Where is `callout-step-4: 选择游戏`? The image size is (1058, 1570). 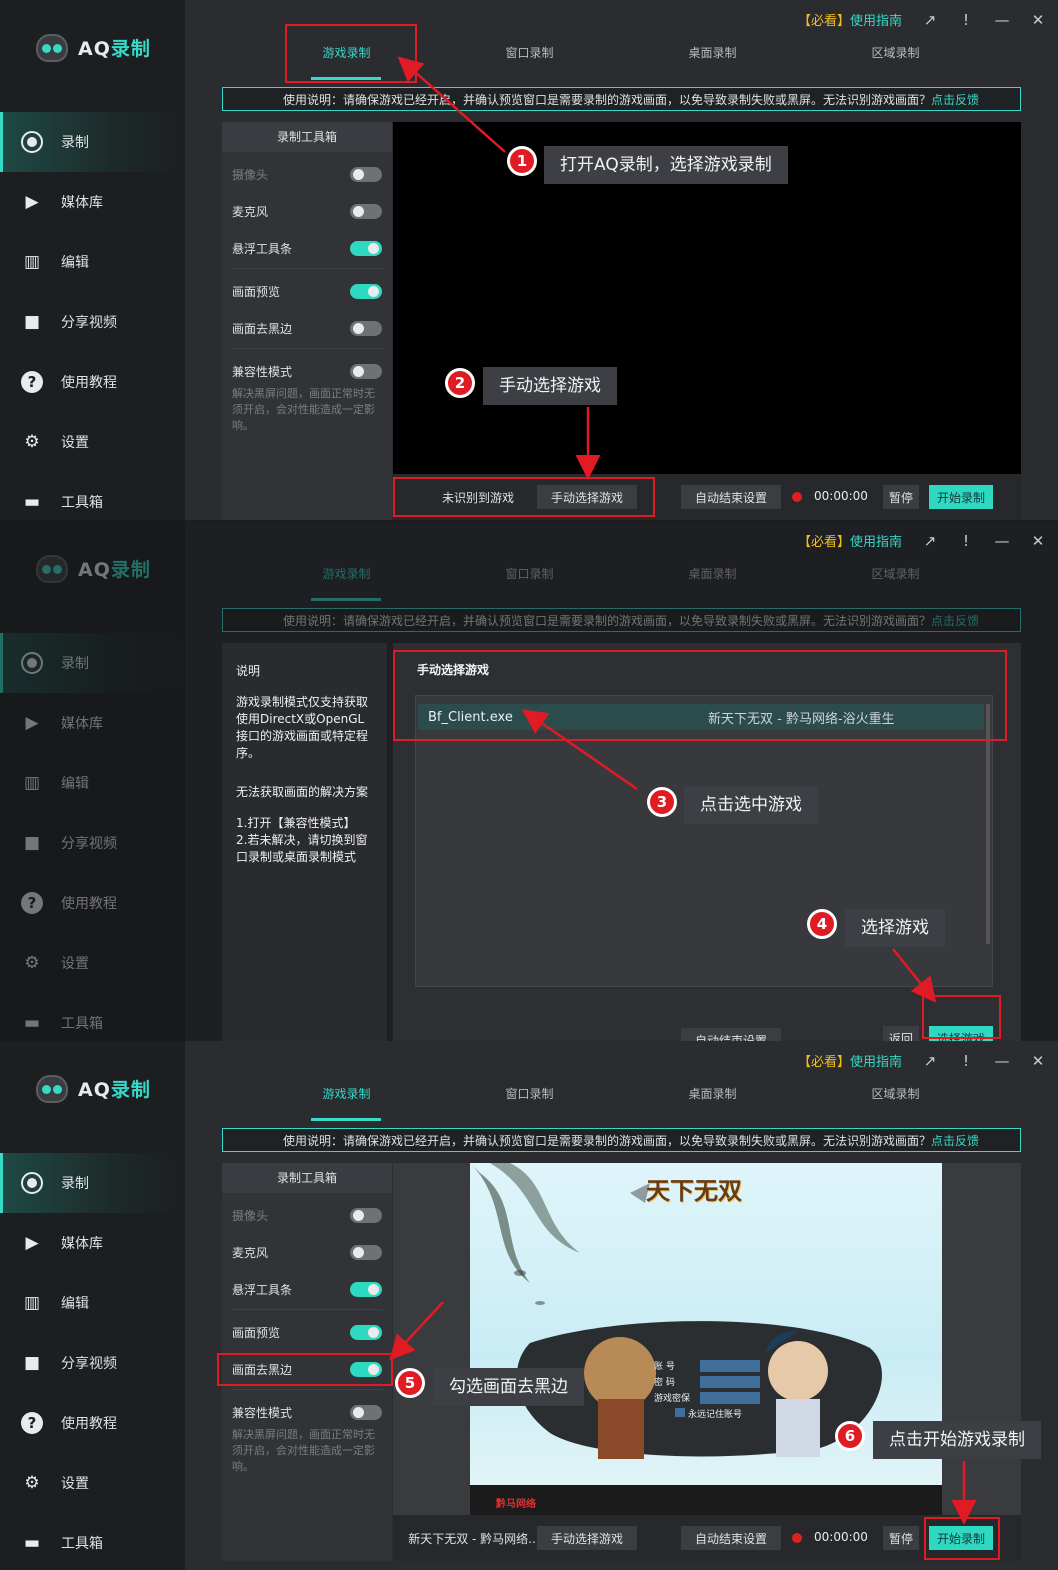 callout-step-4: 选择游戏 is located at coordinates (895, 928).